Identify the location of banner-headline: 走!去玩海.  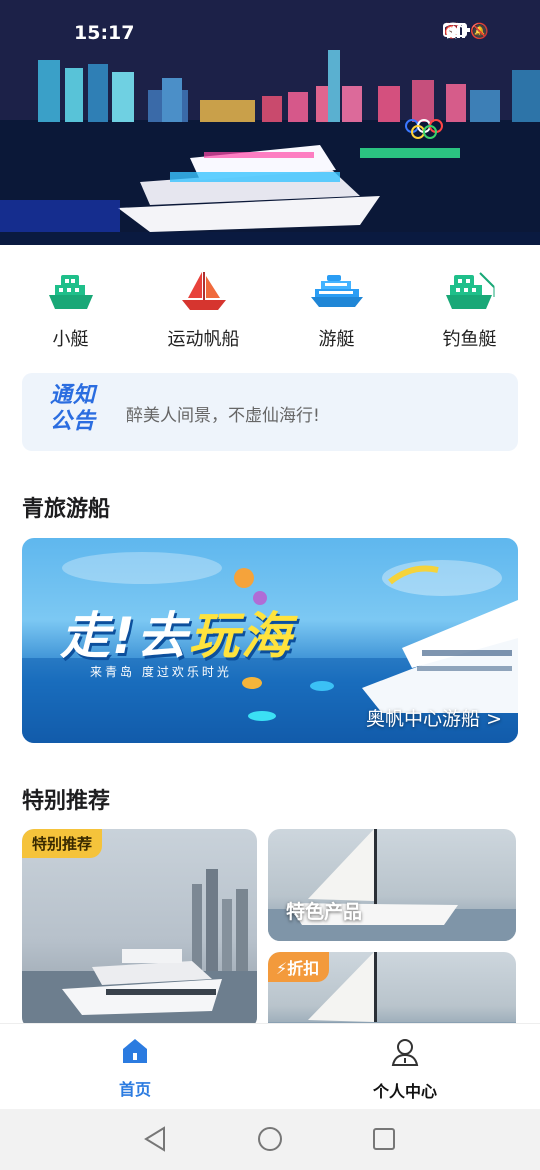
(176, 632).